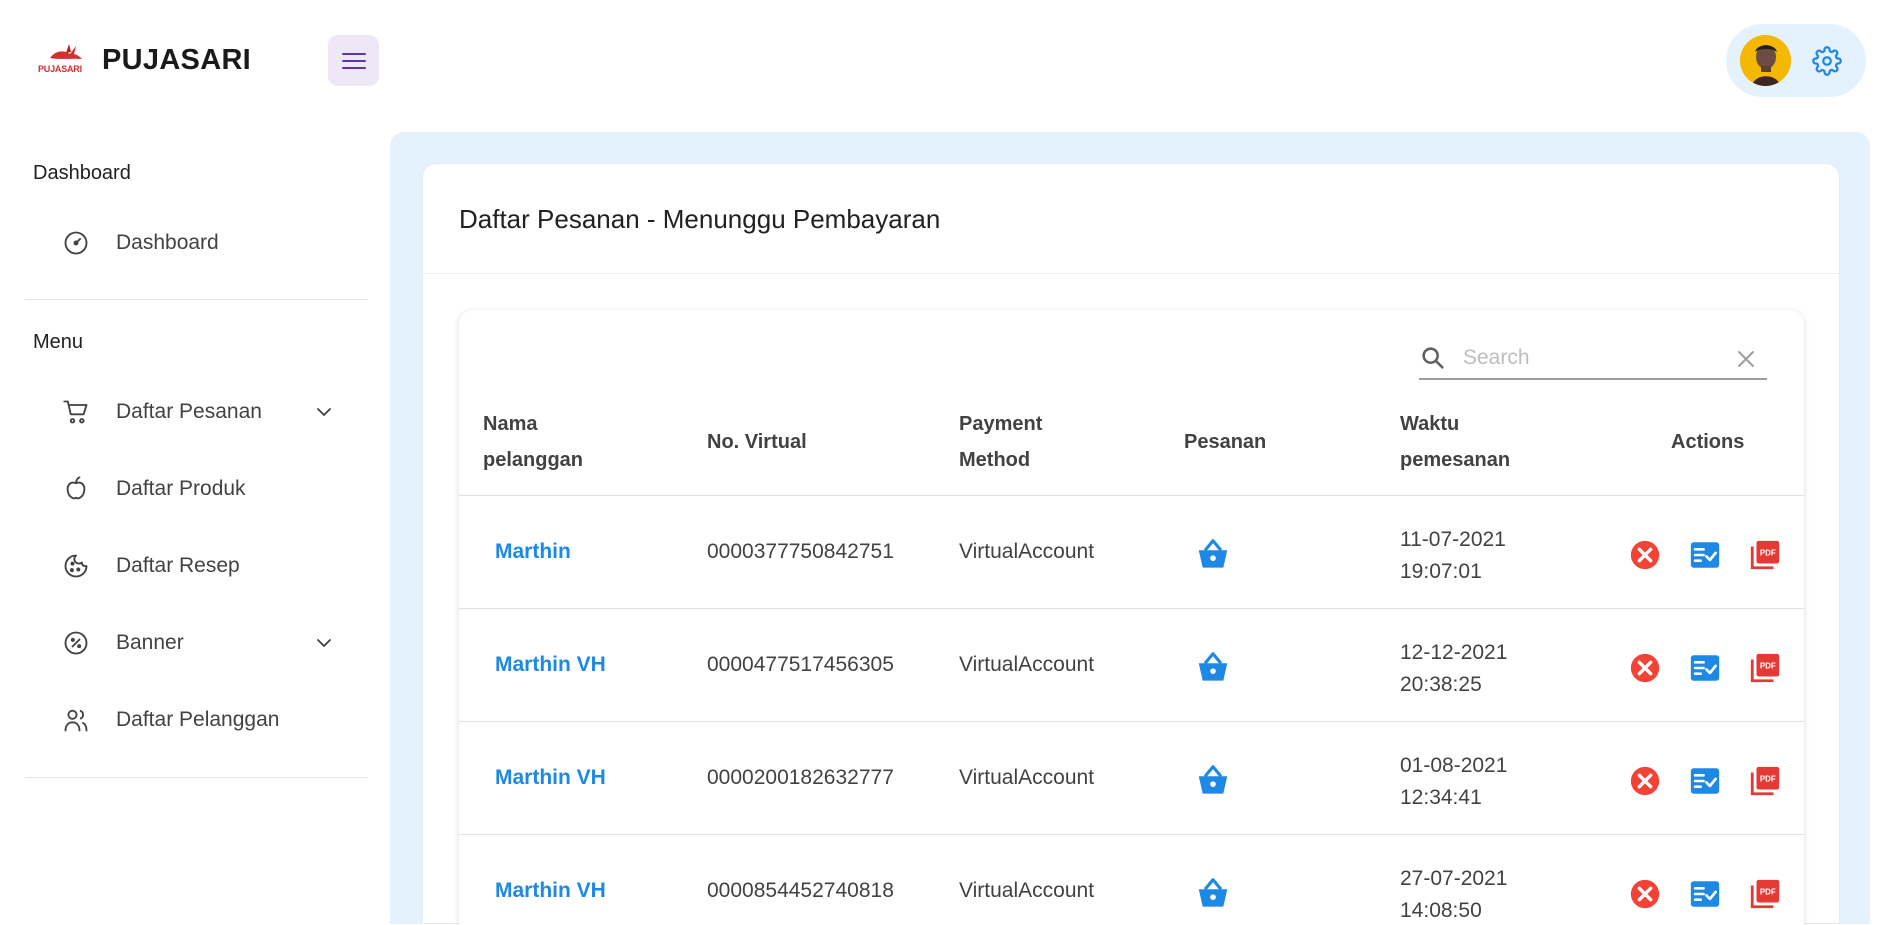  What do you see at coordinates (533, 442) in the screenshot?
I see `column-header-name: Nama pelanggan` at bounding box center [533, 442].